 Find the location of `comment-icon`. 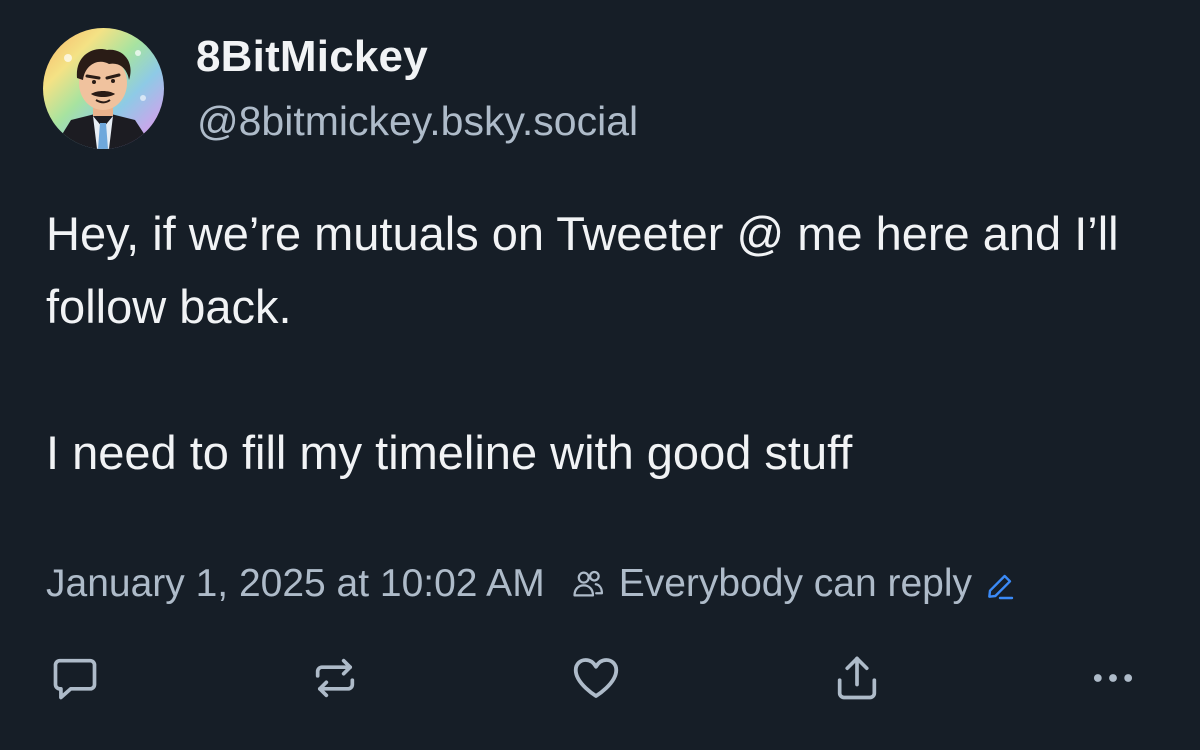

comment-icon is located at coordinates (75, 679).